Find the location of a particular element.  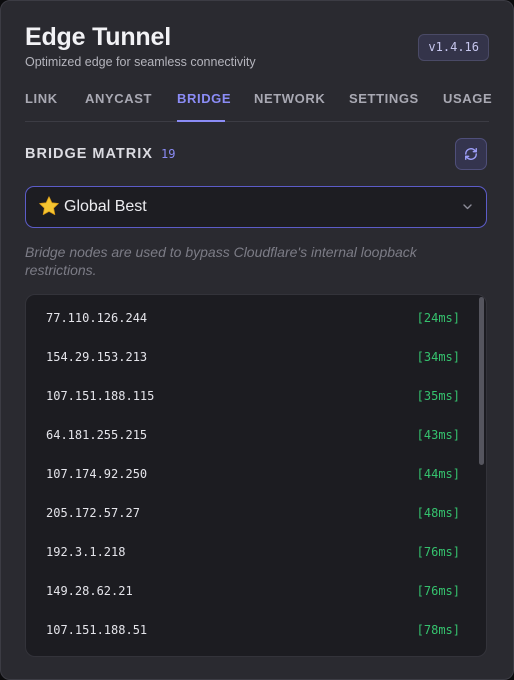

bridge-ip: 205.172.57.27 is located at coordinates (93, 513).